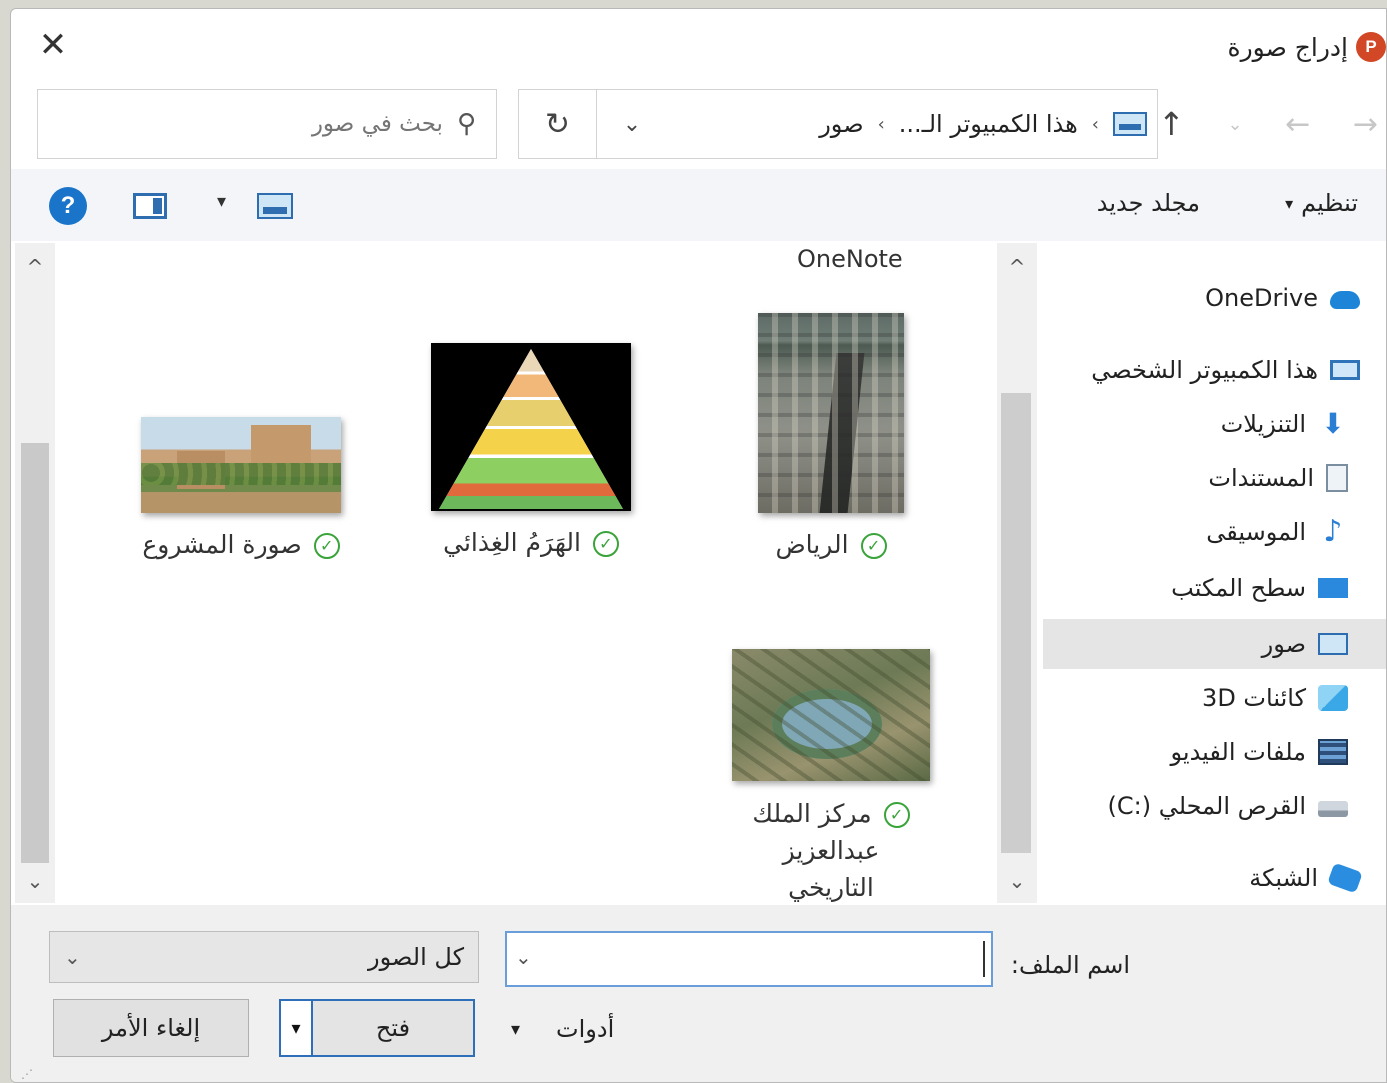 This screenshot has height=1083, width=1387. Describe the element at coordinates (1214, 588) in the screenshot. I see `sidebar-item-desktop: سطح المكتب` at that location.